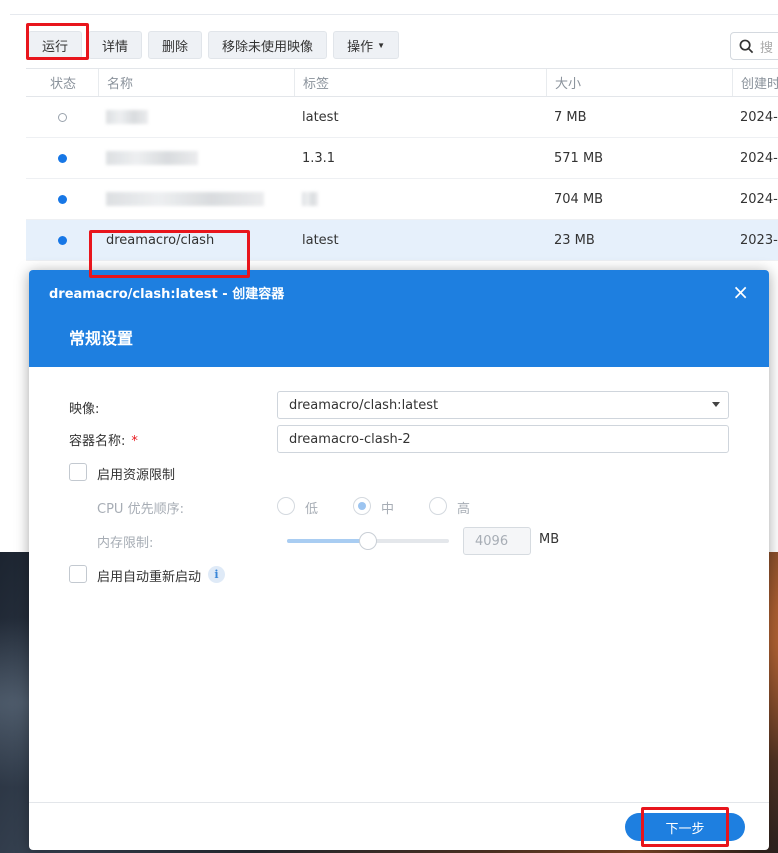 This screenshot has width=778, height=853. I want to click on table-row-selected: dreamacro/clash latest 23 MB 2023-, so click(402, 240).